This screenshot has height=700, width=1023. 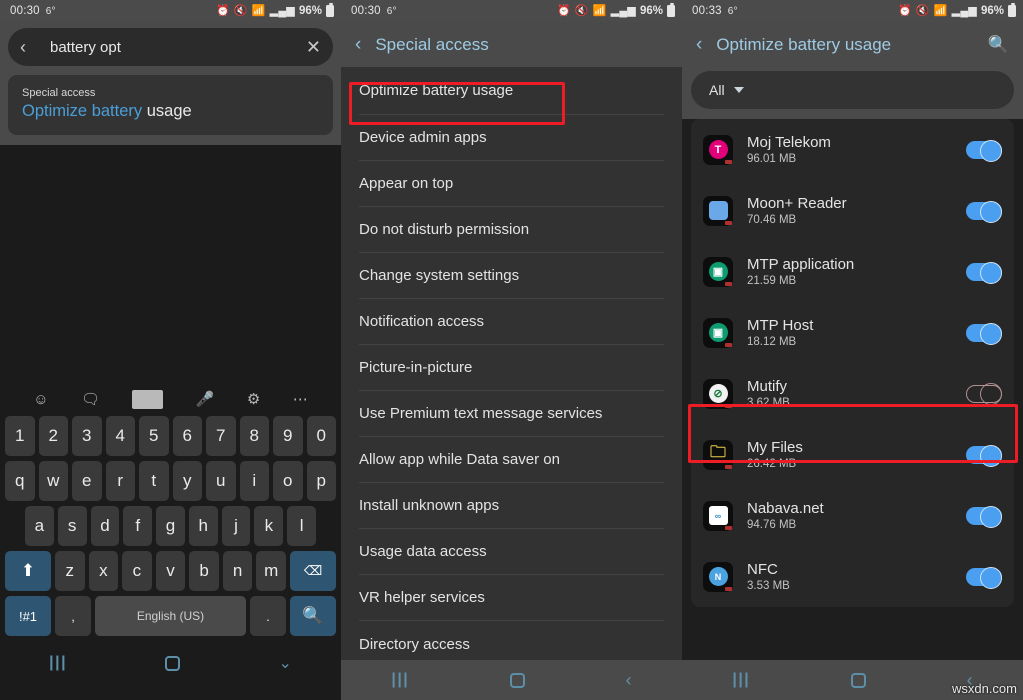 I want to click on list-item: Notification access, so click(x=511, y=322).